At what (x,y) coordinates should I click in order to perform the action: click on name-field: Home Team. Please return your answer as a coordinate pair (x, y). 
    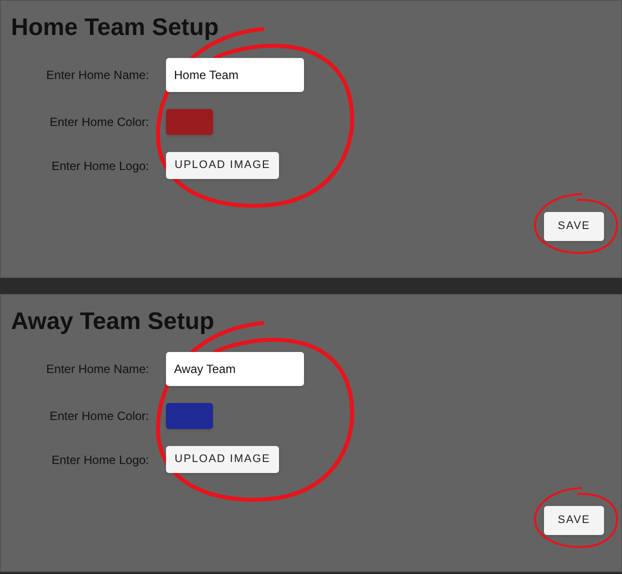
    Looking at the image, I should click on (235, 75).